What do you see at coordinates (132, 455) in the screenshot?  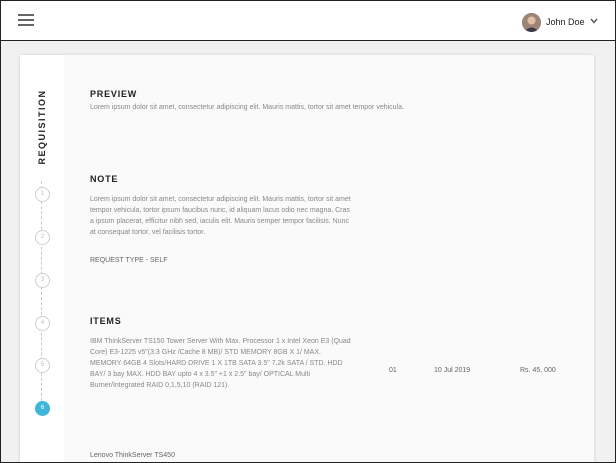 I see `item-description: Lenovo ThinkServer TS450` at bounding box center [132, 455].